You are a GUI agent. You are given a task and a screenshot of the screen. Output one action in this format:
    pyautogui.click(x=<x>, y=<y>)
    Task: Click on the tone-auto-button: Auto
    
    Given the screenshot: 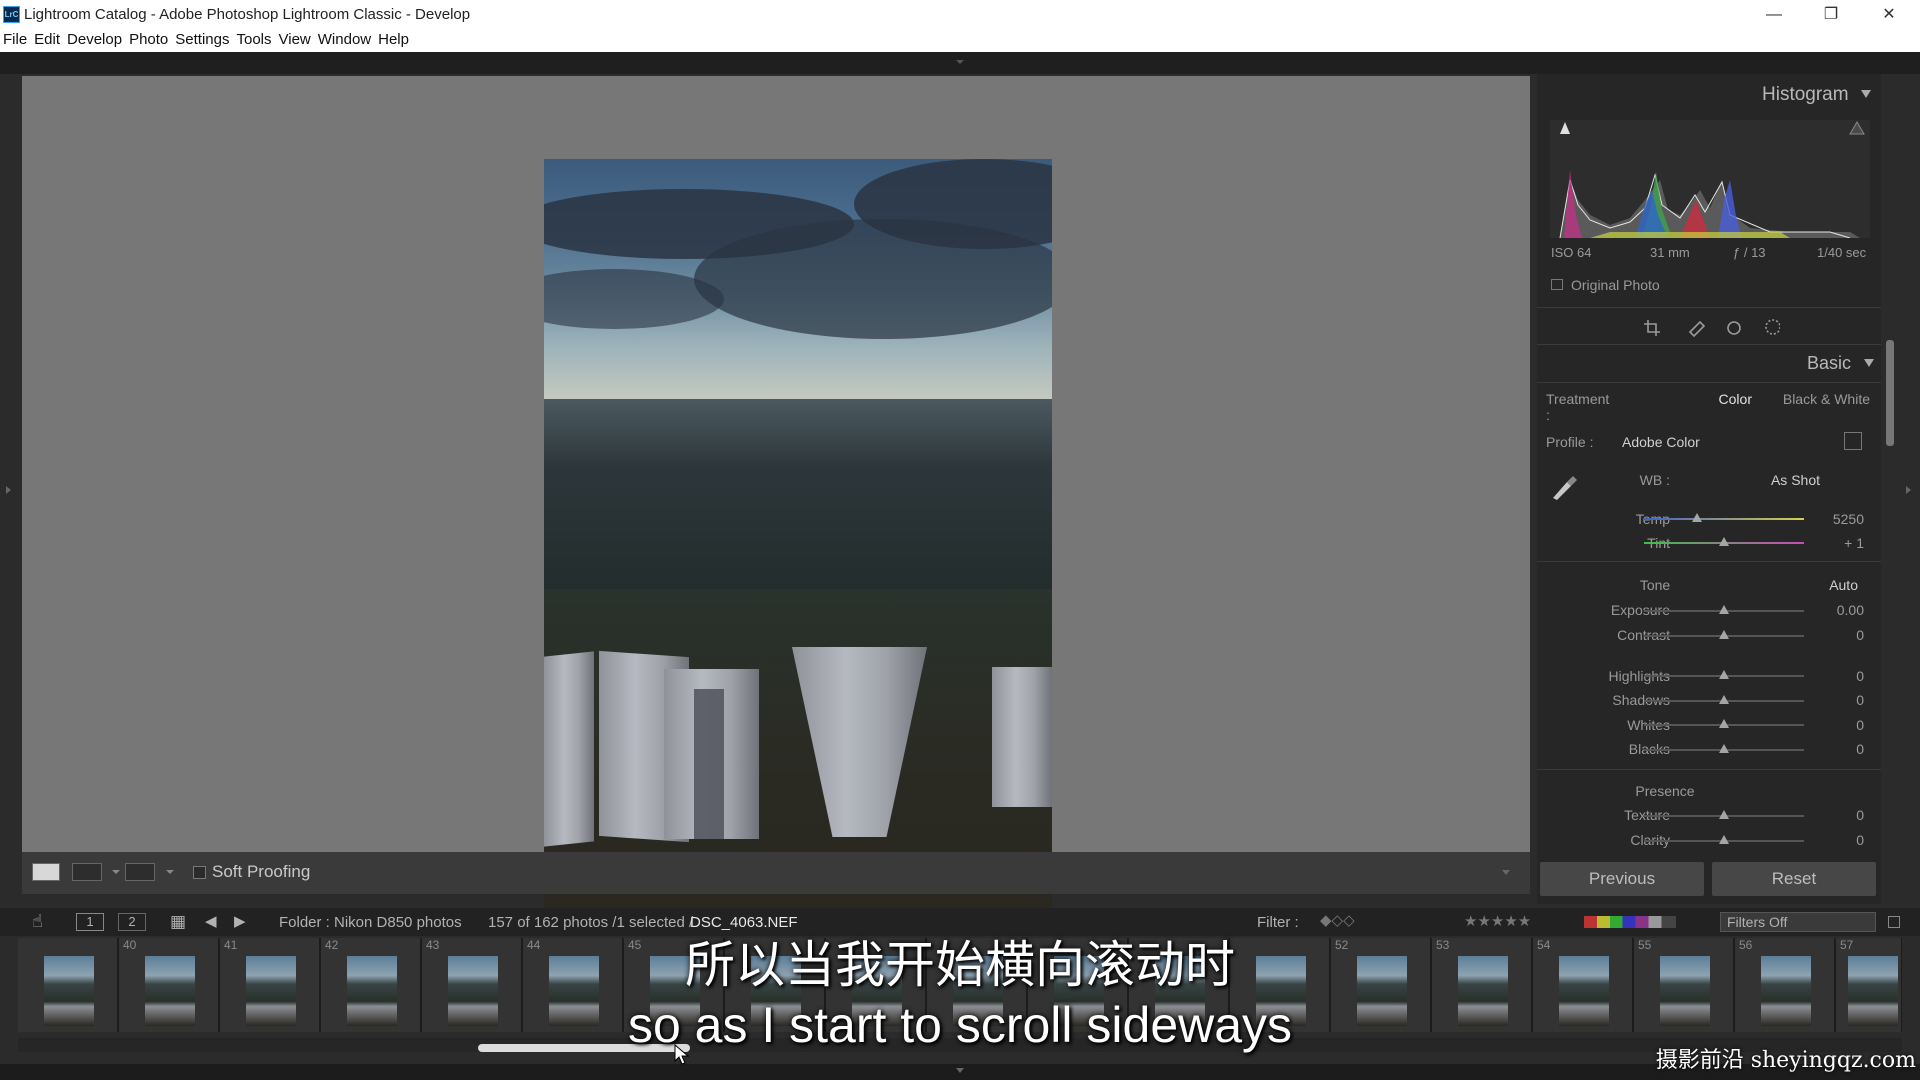 What is the action you would take?
    pyautogui.click(x=1838, y=585)
    